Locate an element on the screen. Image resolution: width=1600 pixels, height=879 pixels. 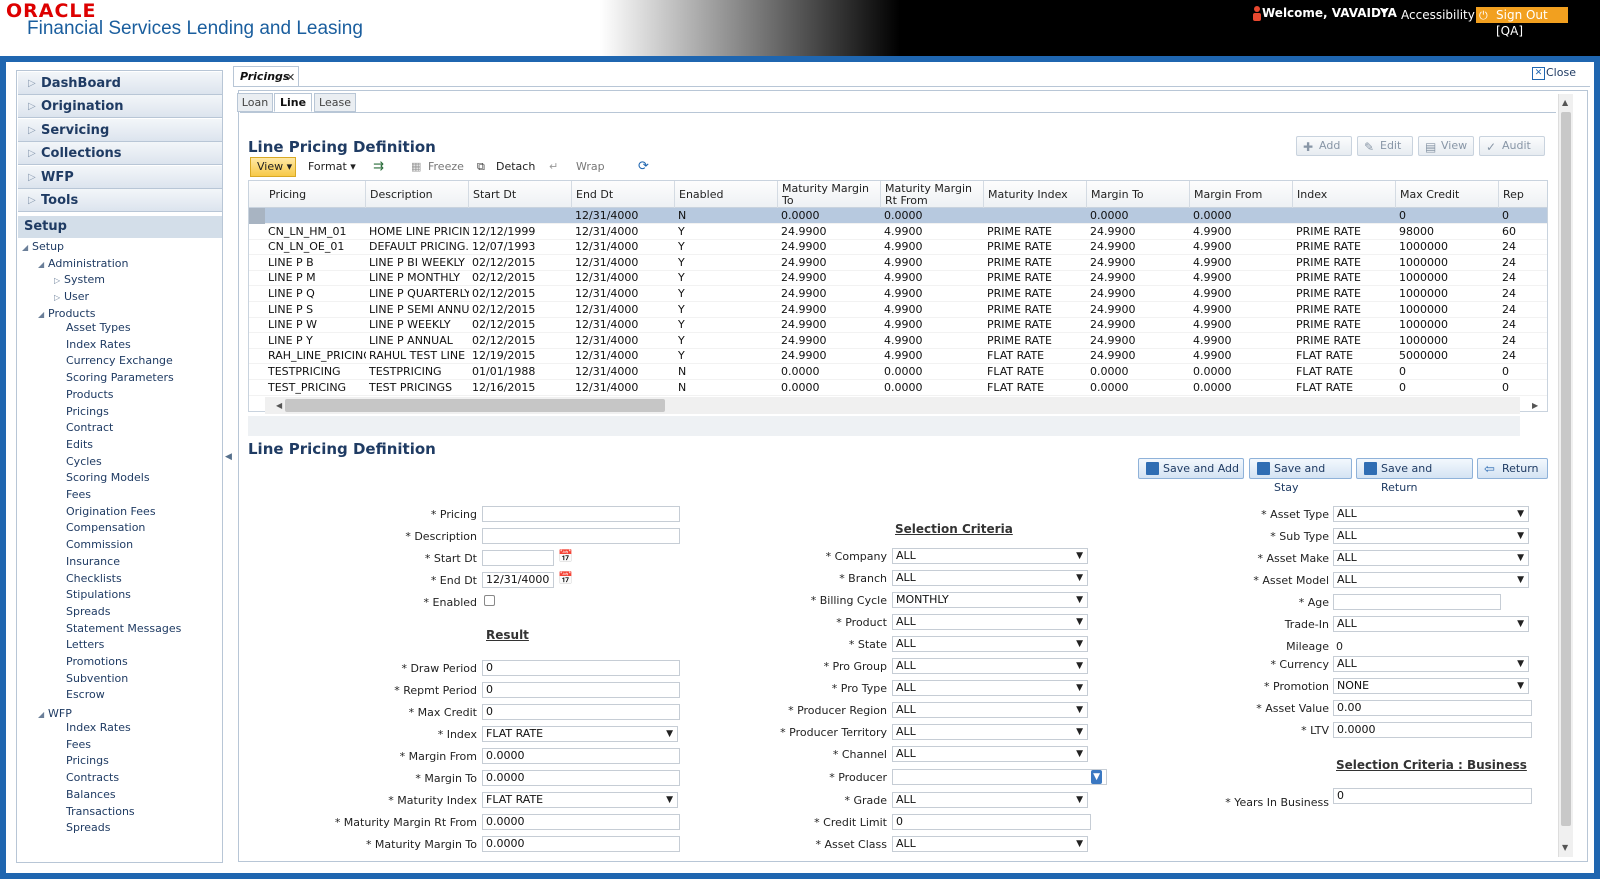
add-button: ✚ Add is located at coordinates (1324, 146).